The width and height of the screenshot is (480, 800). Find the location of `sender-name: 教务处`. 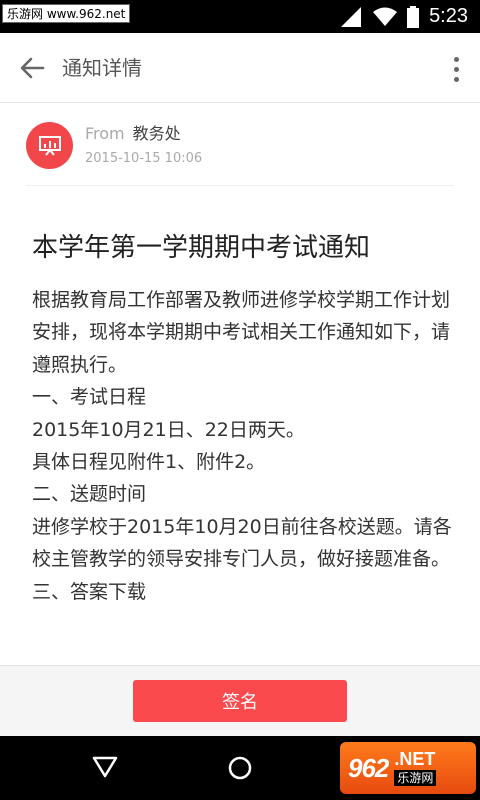

sender-name: 教务处 is located at coordinates (156, 133).